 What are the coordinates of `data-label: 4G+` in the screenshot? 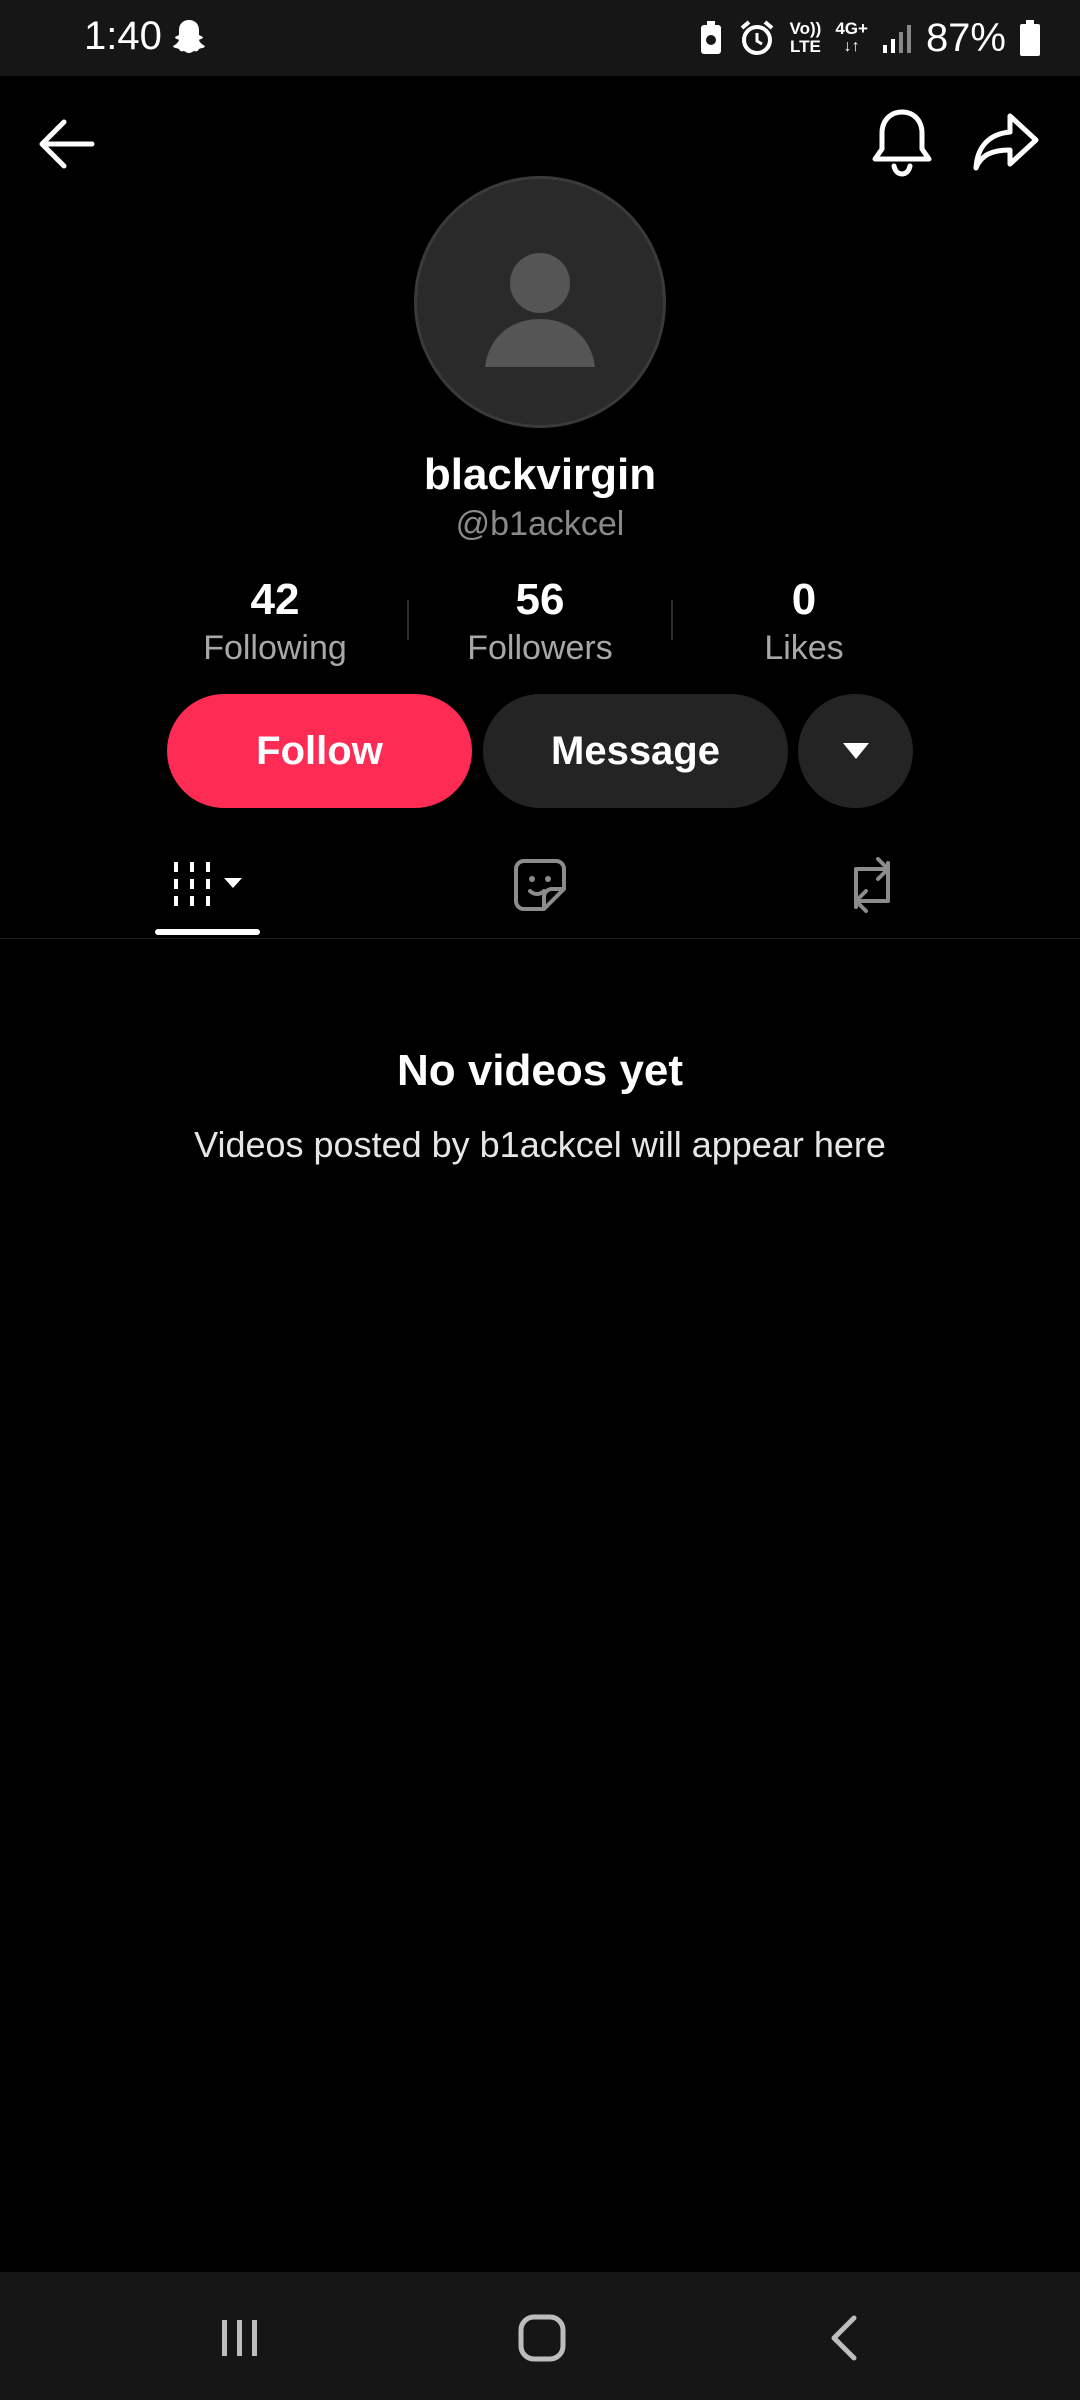 It's located at (851, 28).